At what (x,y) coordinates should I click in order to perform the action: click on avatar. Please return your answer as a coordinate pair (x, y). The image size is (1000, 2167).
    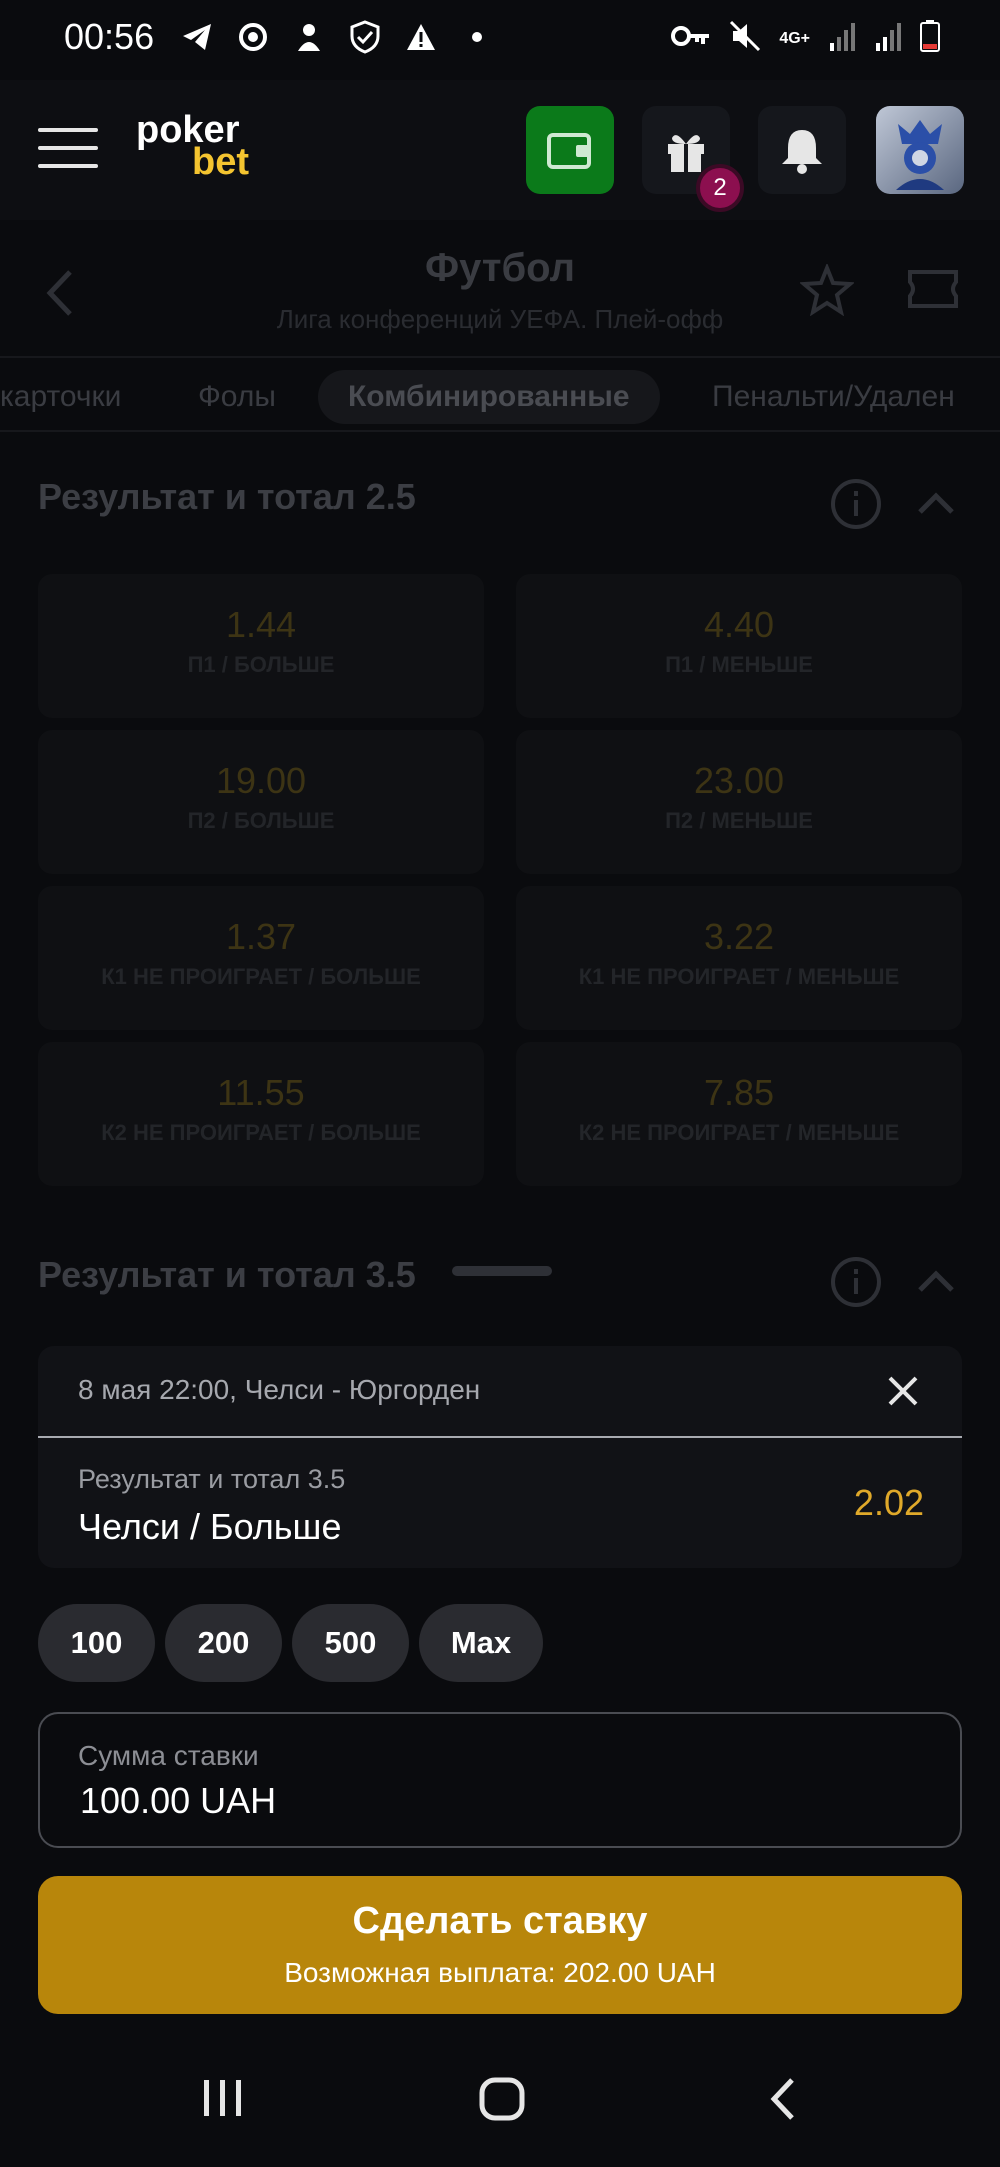
    Looking at the image, I should click on (920, 150).